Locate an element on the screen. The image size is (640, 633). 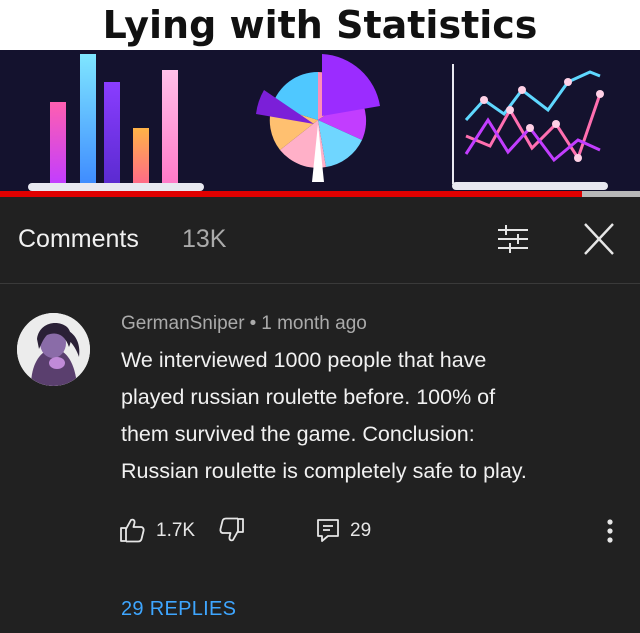
bar-chart-illustration is located at coordinates (116, 122).